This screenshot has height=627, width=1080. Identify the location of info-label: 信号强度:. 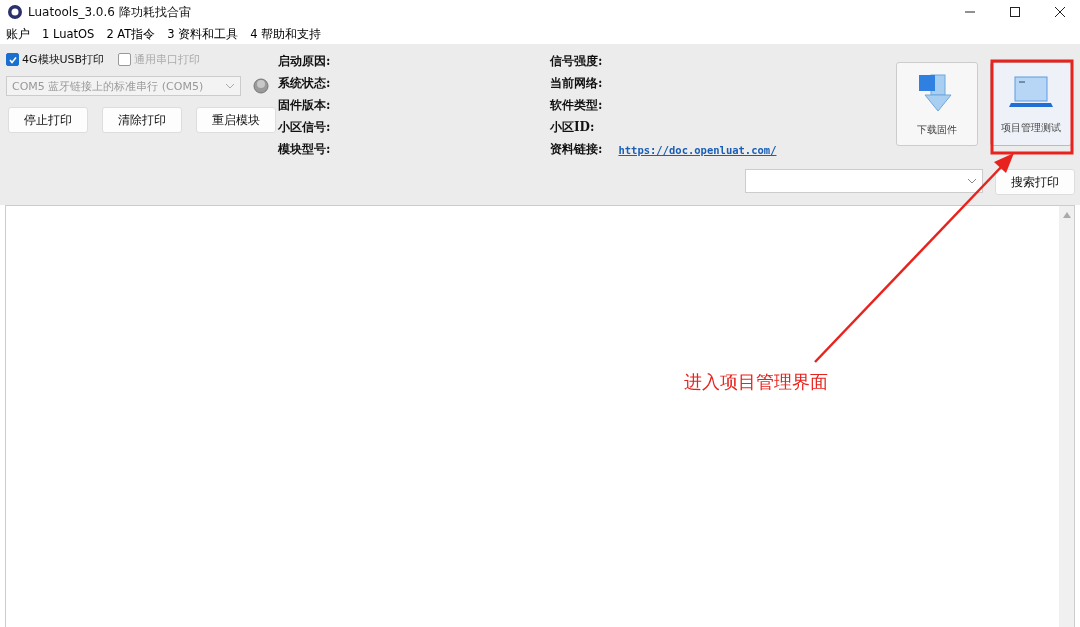
(577, 61).